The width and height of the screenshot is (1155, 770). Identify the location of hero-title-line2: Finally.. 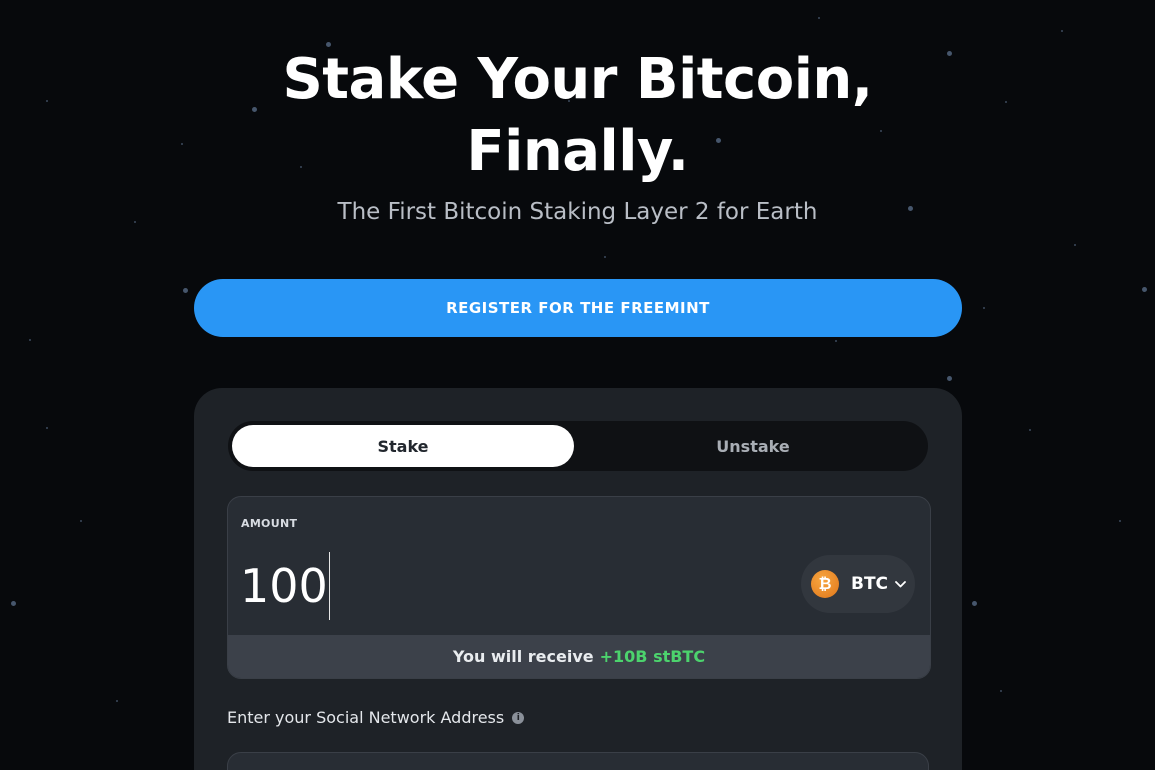
(577, 151).